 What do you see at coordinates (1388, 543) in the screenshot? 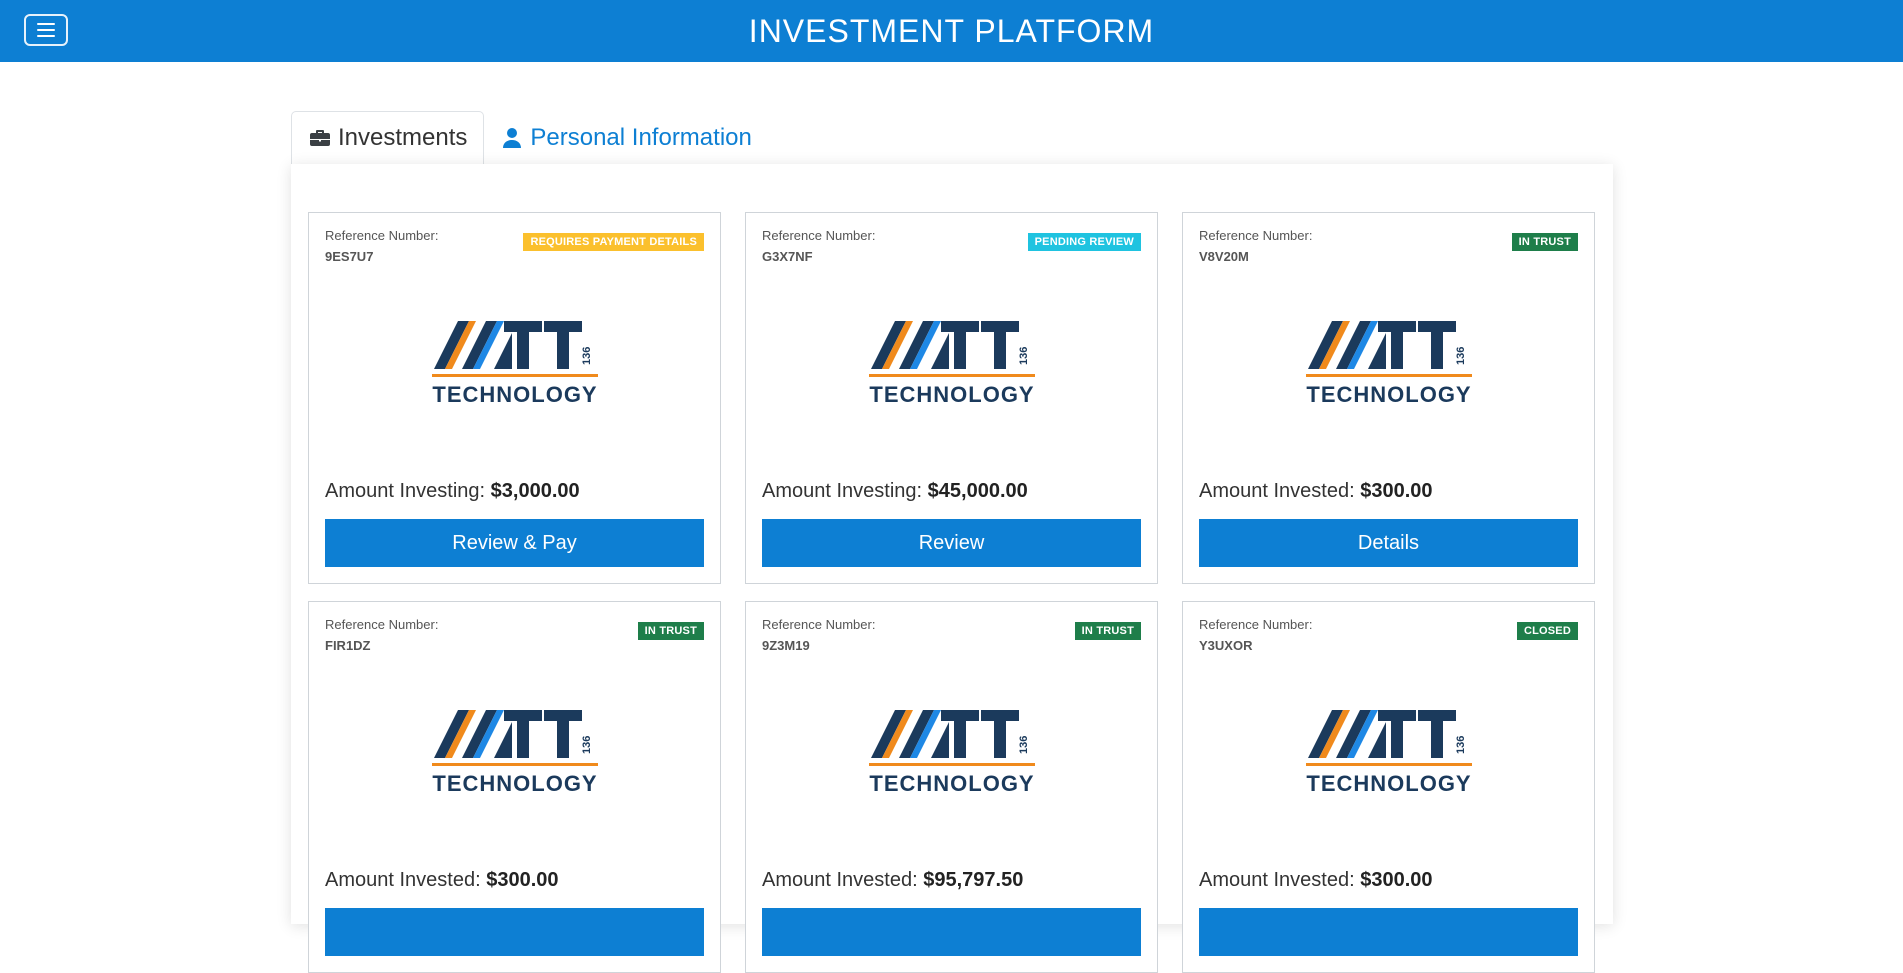
I see `card-action-button: Details` at bounding box center [1388, 543].